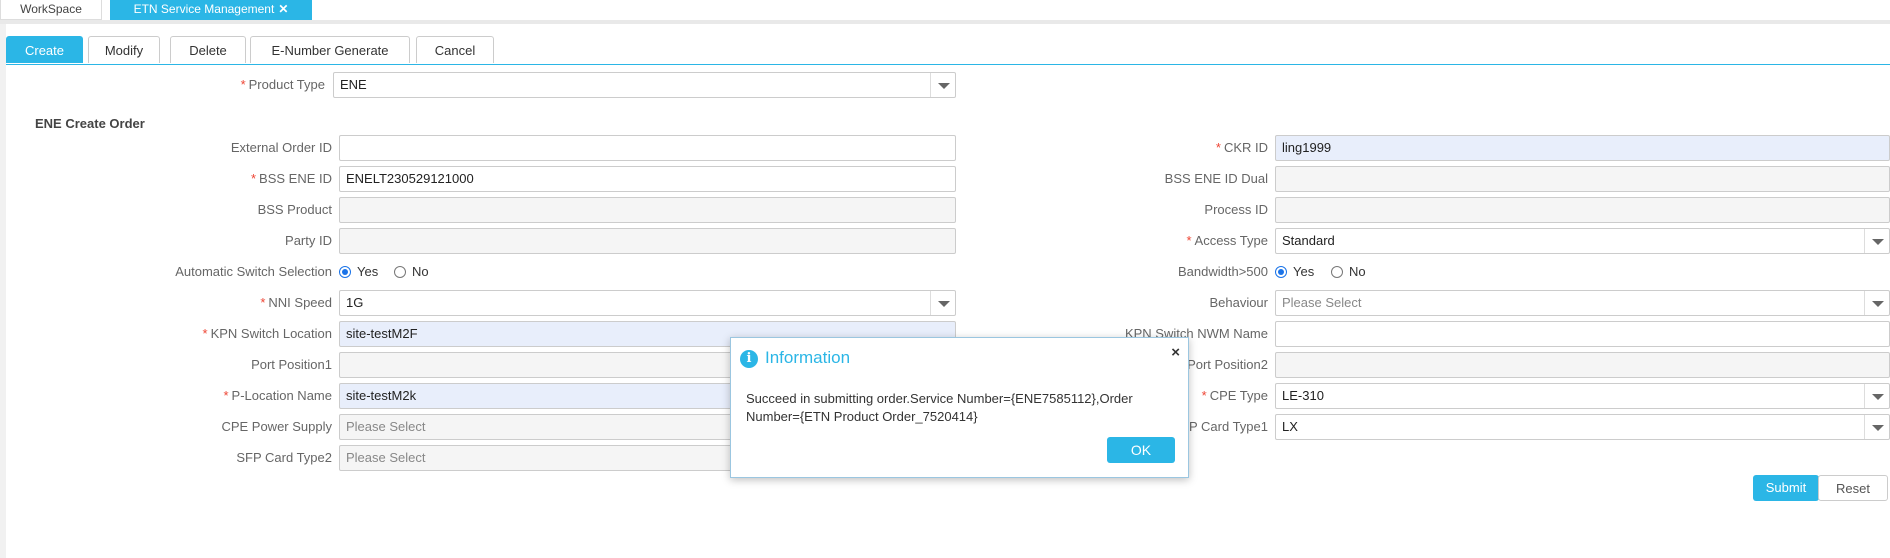  Describe the element at coordinates (208, 49) in the screenshot. I see `delete-button: Delete` at that location.